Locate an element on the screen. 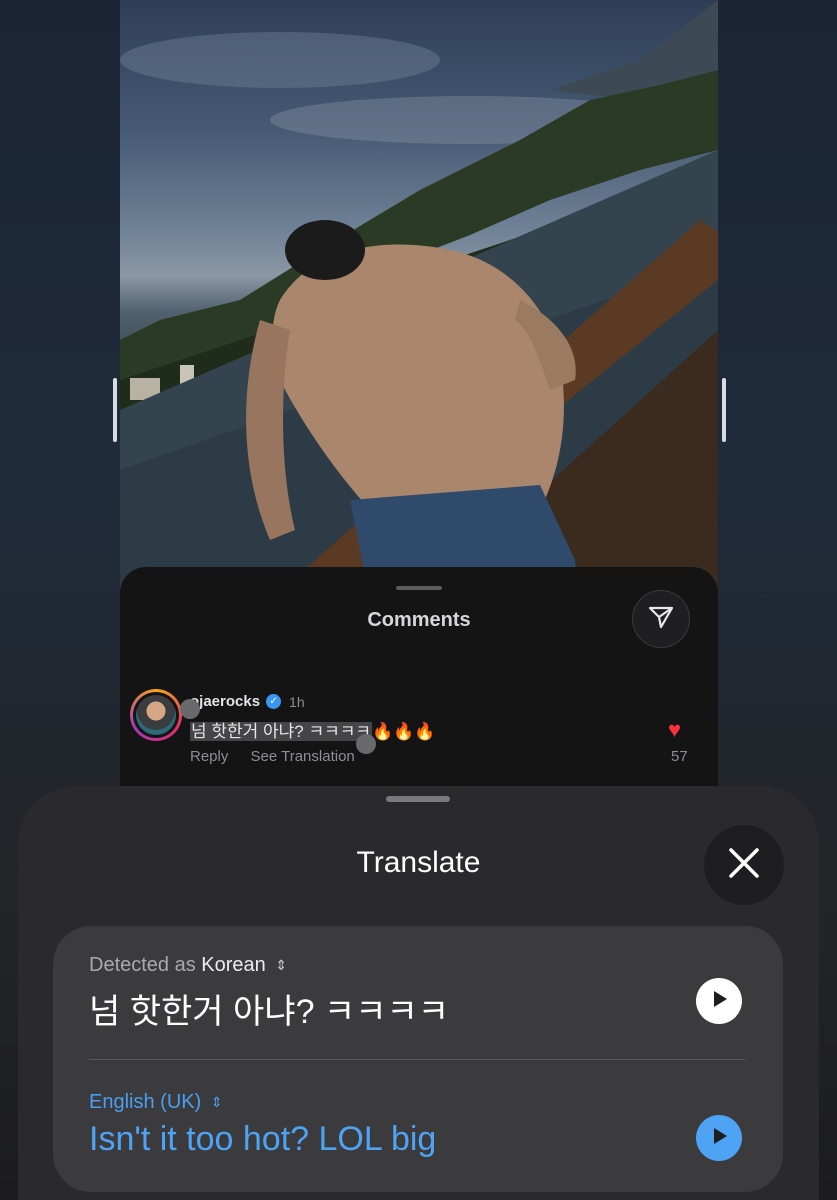 This screenshot has width=837, height=1200. left-resize-handle is located at coordinates (115, 410).